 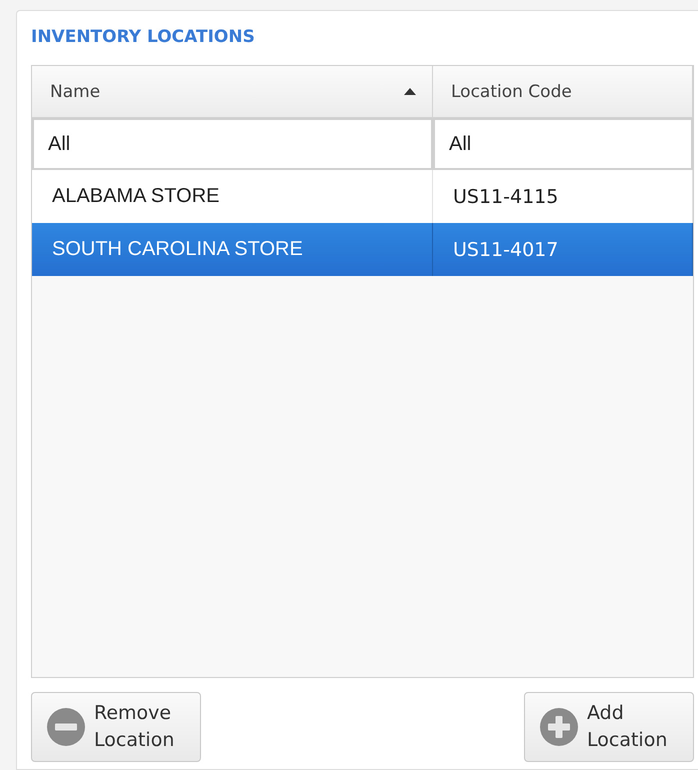 What do you see at coordinates (563, 92) in the screenshot?
I see `column-header: Location Code` at bounding box center [563, 92].